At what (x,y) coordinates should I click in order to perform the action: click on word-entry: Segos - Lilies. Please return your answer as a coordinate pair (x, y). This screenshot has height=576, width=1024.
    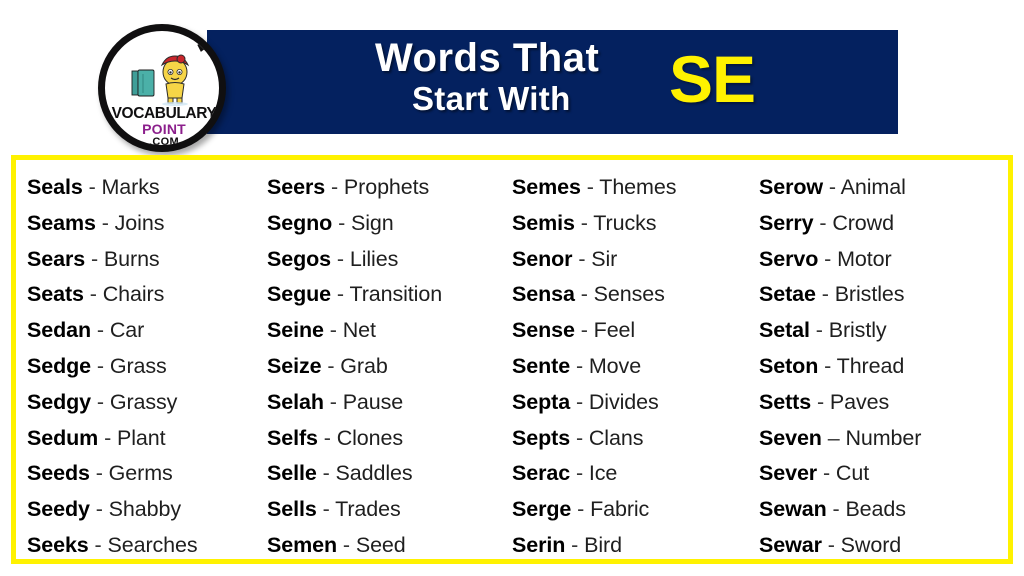
    Looking at the image, I should click on (389, 260).